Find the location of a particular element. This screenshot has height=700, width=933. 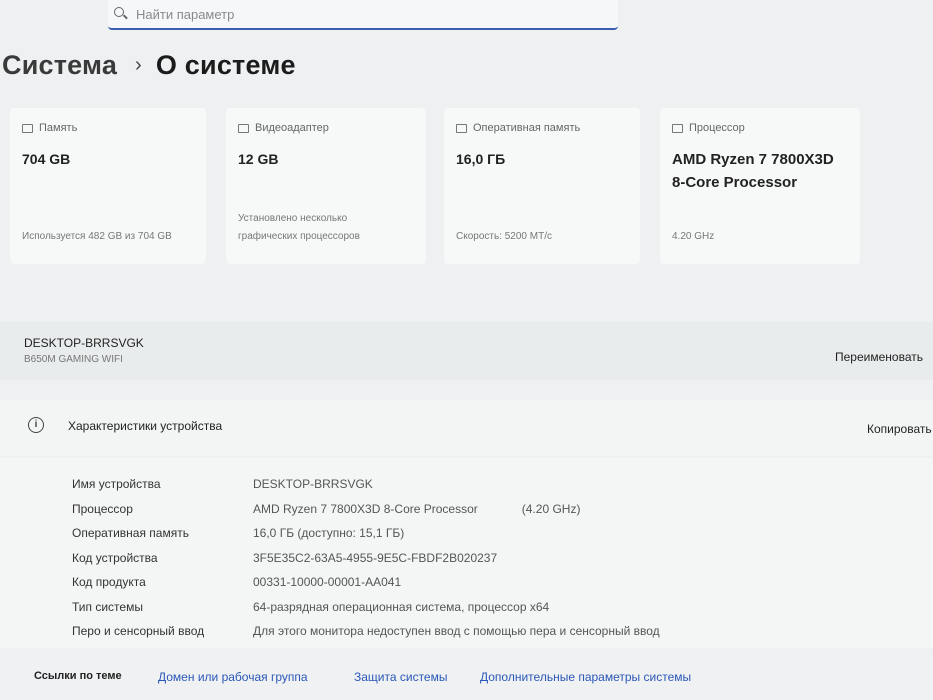

domain-workgroup-link: Домен или рабочая группа is located at coordinates (233, 677).